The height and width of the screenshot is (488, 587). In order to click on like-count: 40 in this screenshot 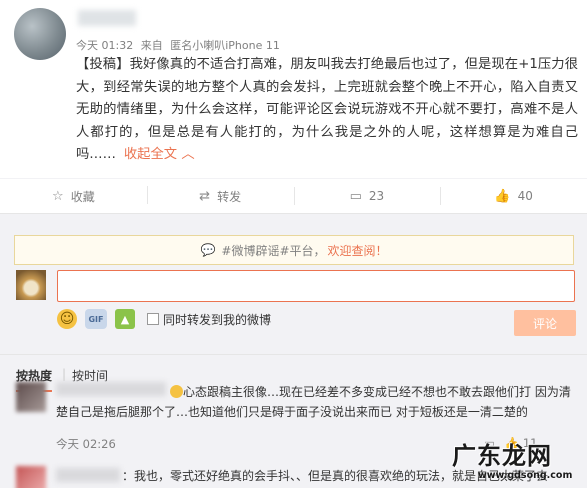, I will do `click(525, 196)`.